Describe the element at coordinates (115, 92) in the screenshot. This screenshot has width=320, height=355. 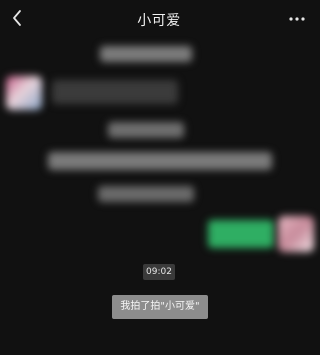
I see `received-message-bubble` at that location.